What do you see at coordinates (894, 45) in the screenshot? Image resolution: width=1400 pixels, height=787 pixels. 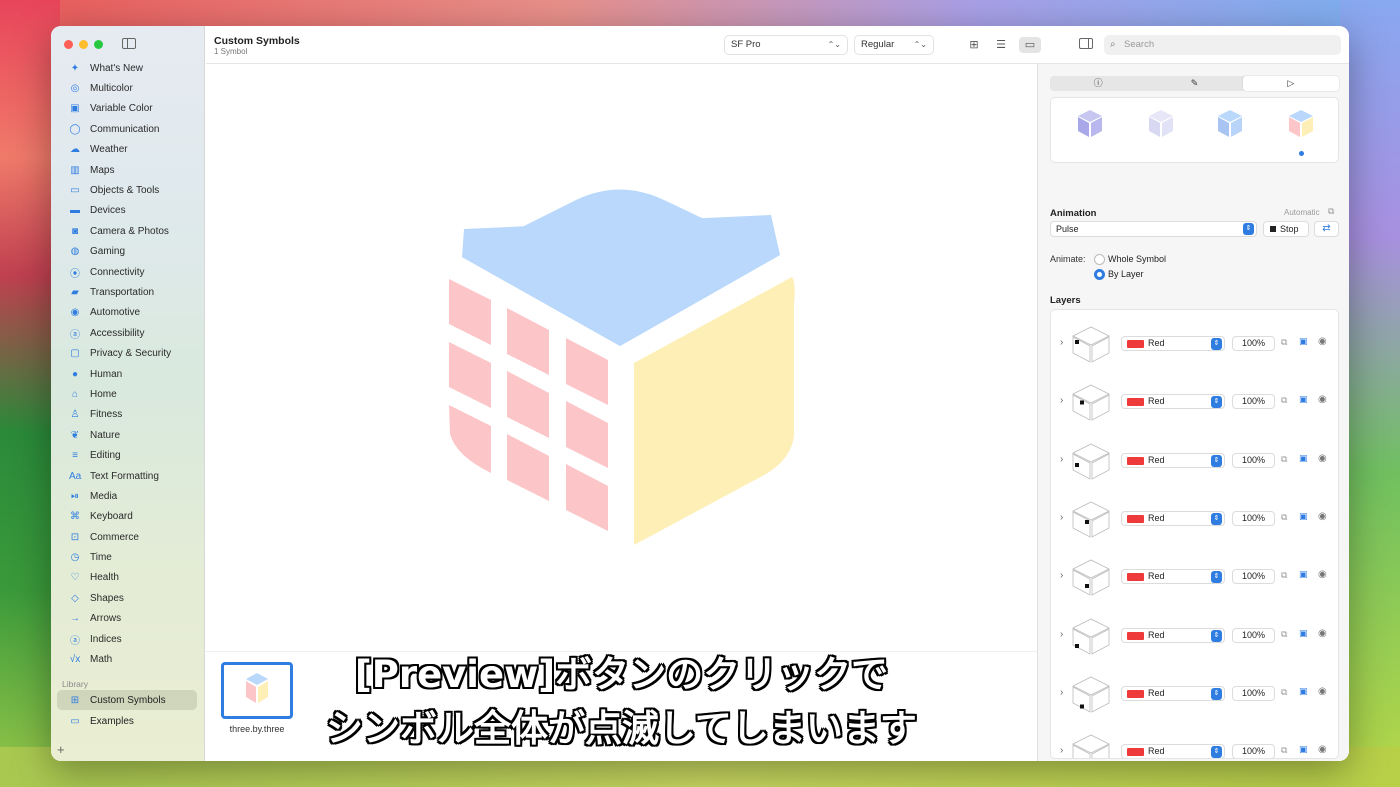 I see `weight-select: Regular ⌃⌄` at bounding box center [894, 45].